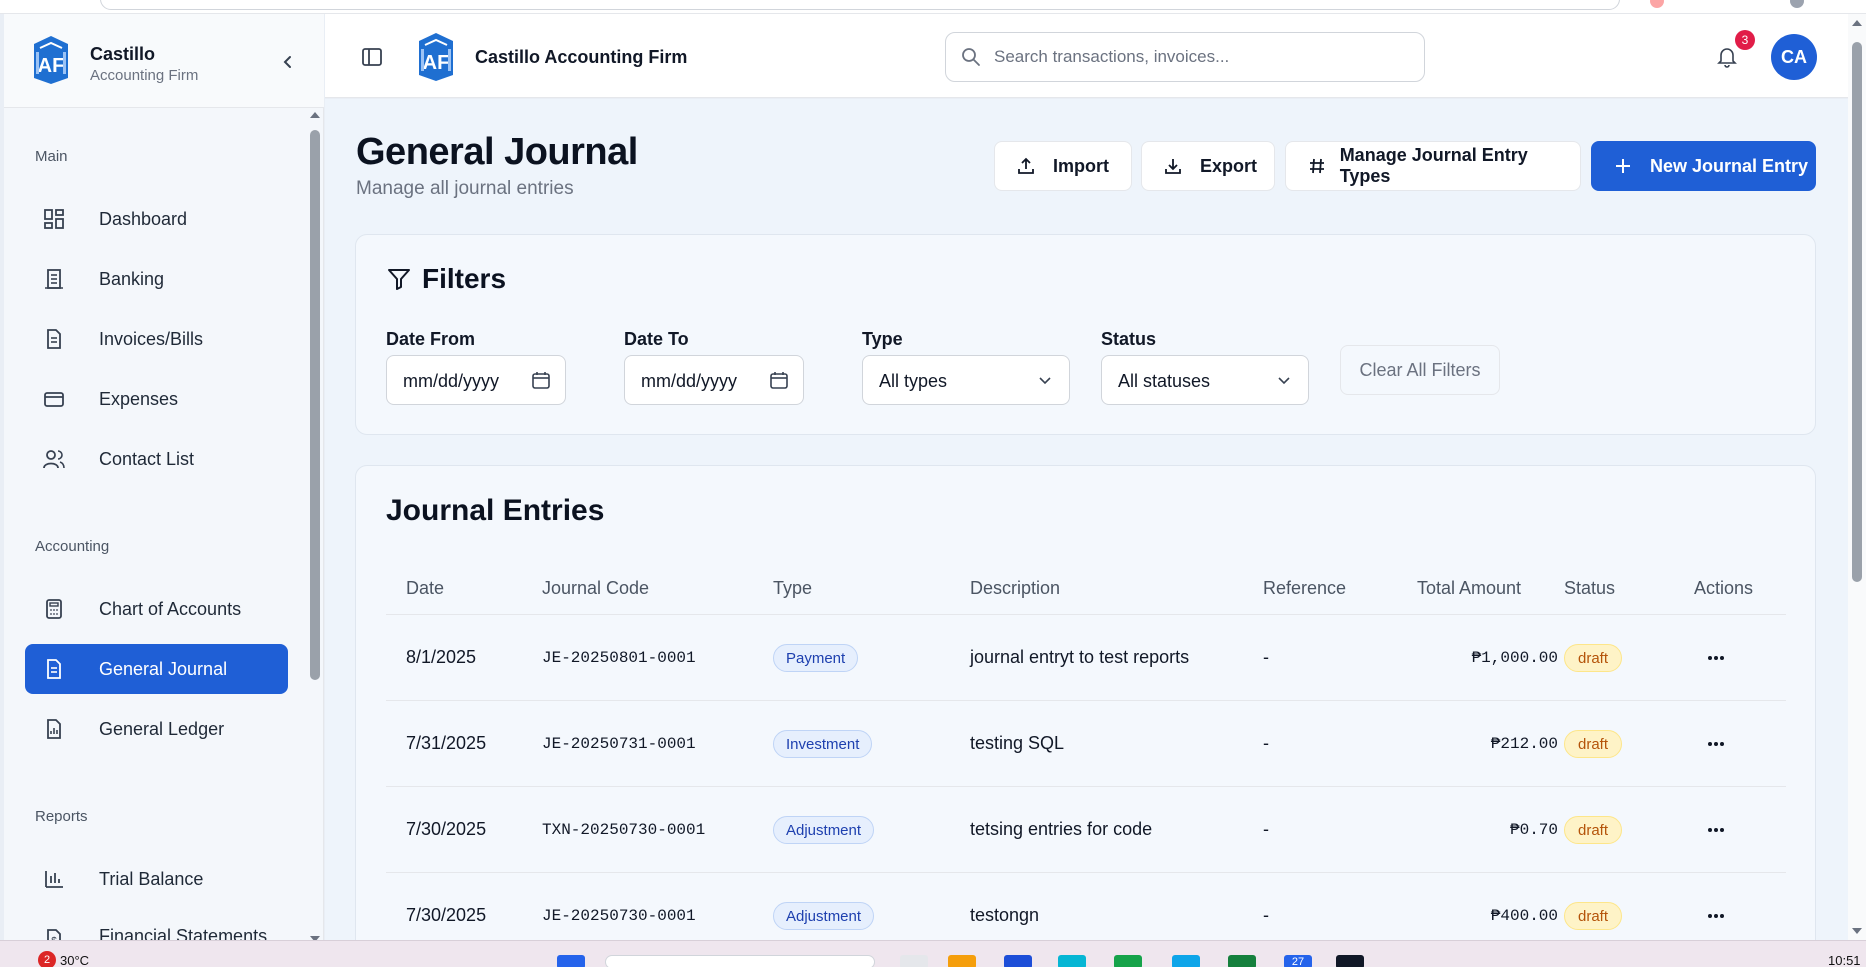 This screenshot has width=1866, height=967. What do you see at coordinates (144, 75) in the screenshot?
I see `sidebar-brand-subtitle: Accounting Firm` at bounding box center [144, 75].